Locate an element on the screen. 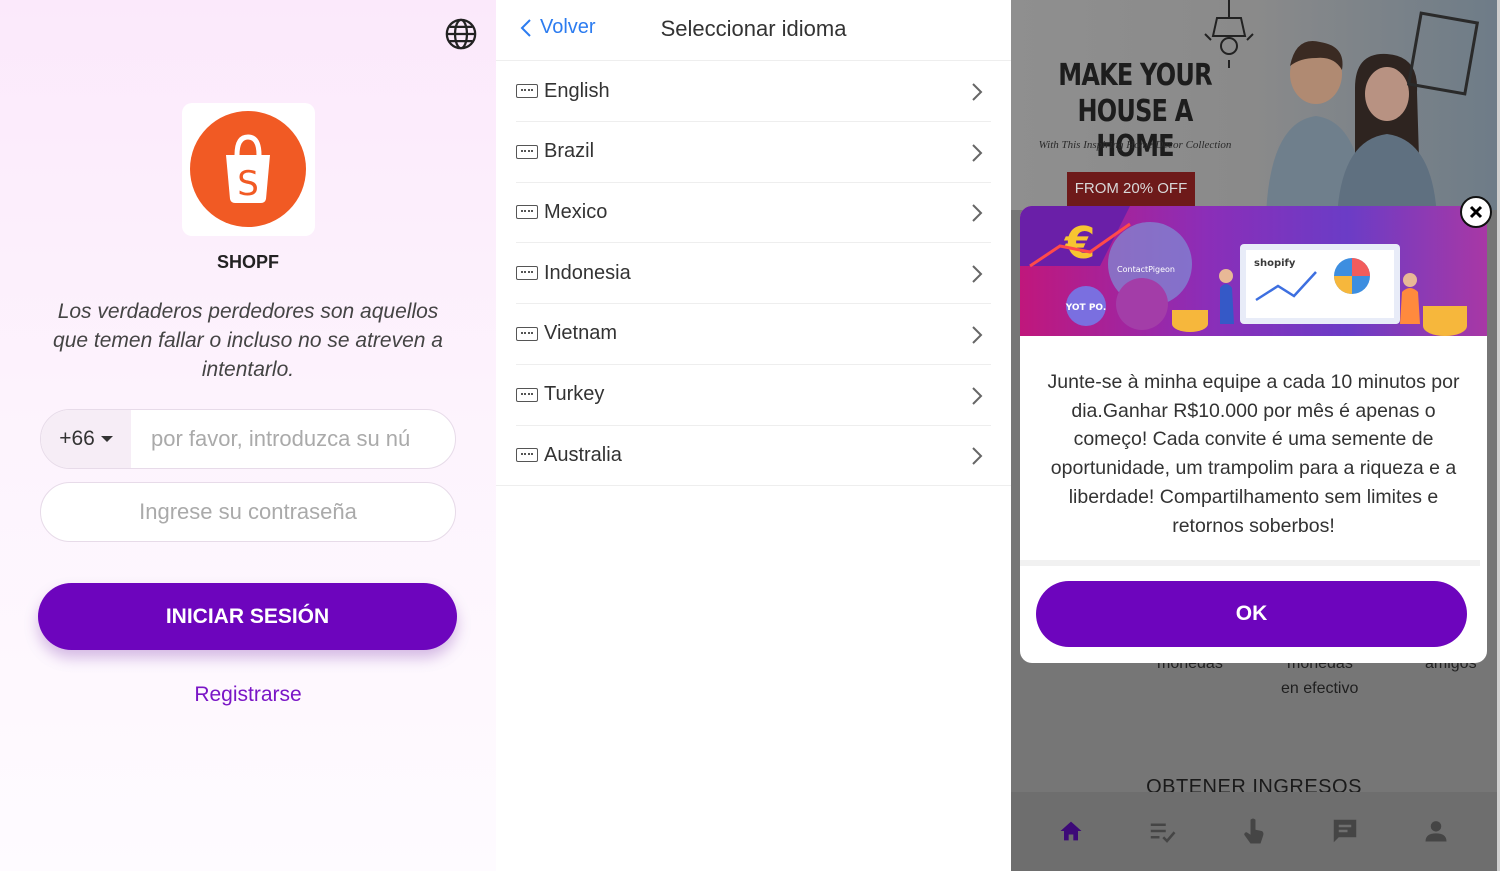 The image size is (1500, 871). country-code-value: +66 is located at coordinates (77, 438).